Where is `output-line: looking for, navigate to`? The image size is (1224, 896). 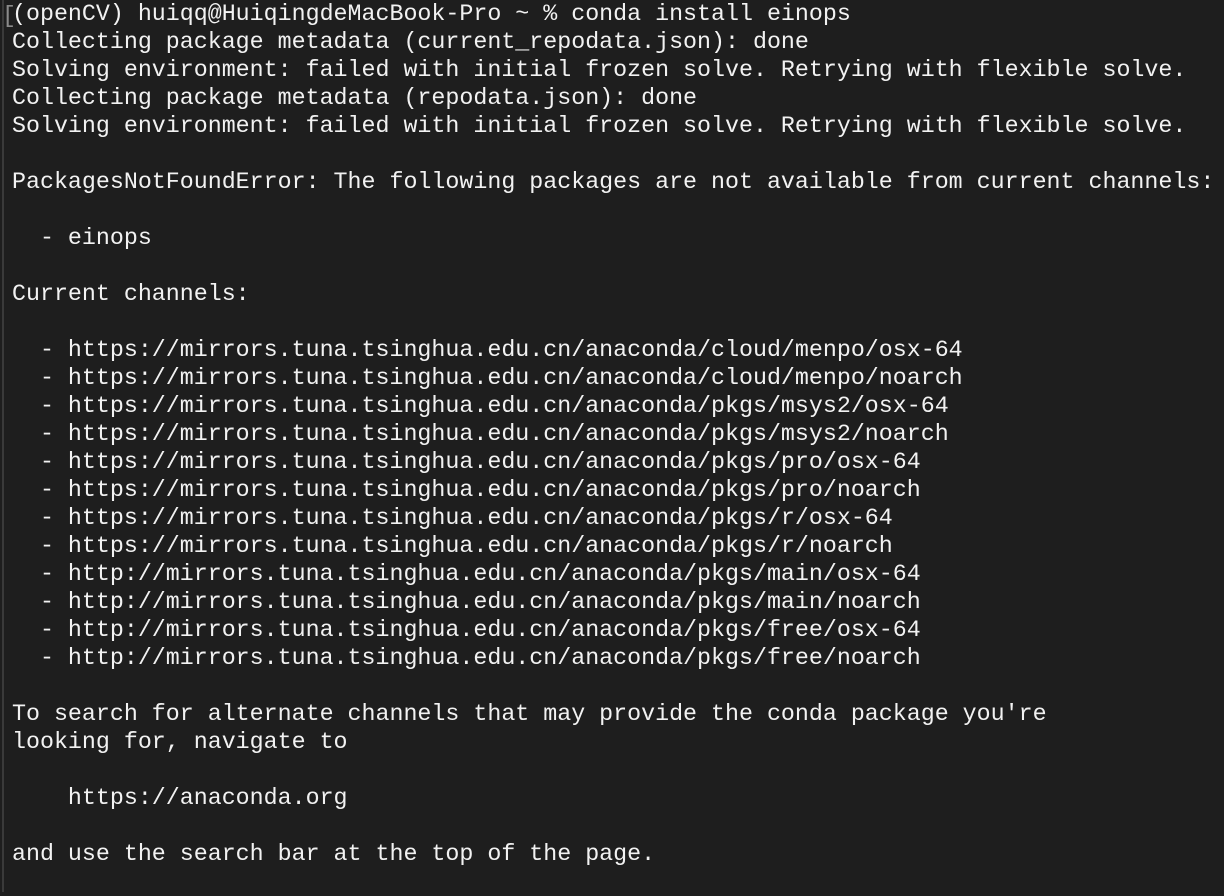 output-line: looking for, navigate to is located at coordinates (180, 742).